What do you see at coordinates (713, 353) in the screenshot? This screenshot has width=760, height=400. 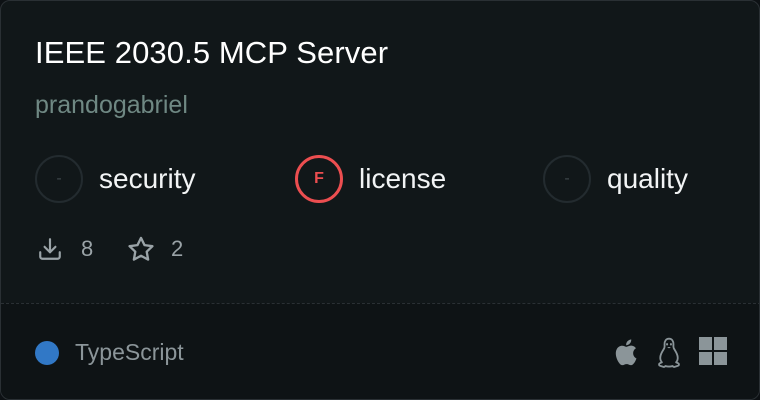 I see `windows-icon` at bounding box center [713, 353].